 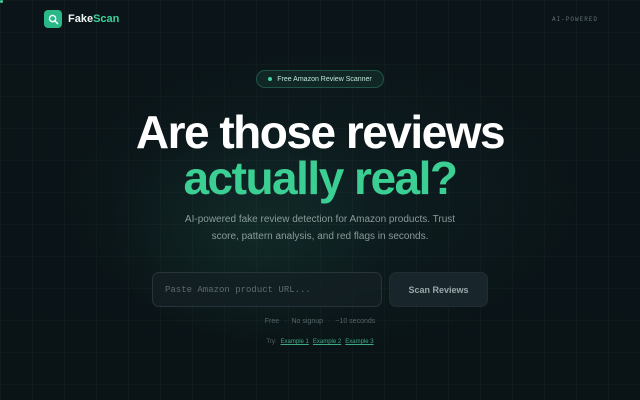 I want to click on meta-duration: ~10 seconds, so click(x=355, y=321).